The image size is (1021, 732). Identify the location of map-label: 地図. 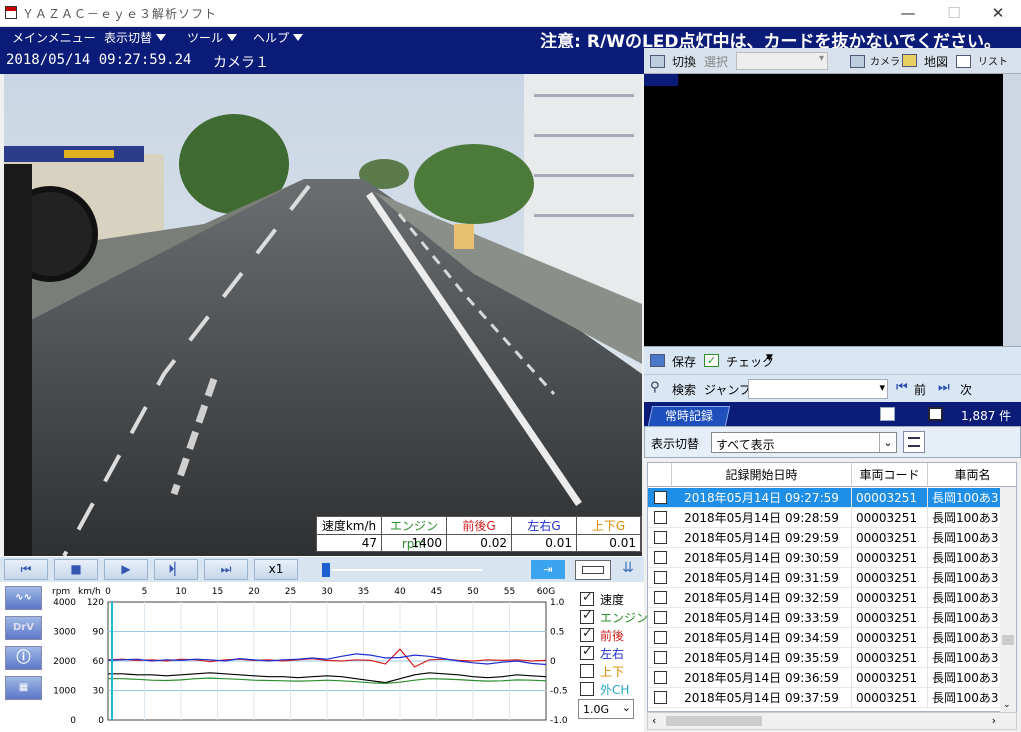
(936, 61).